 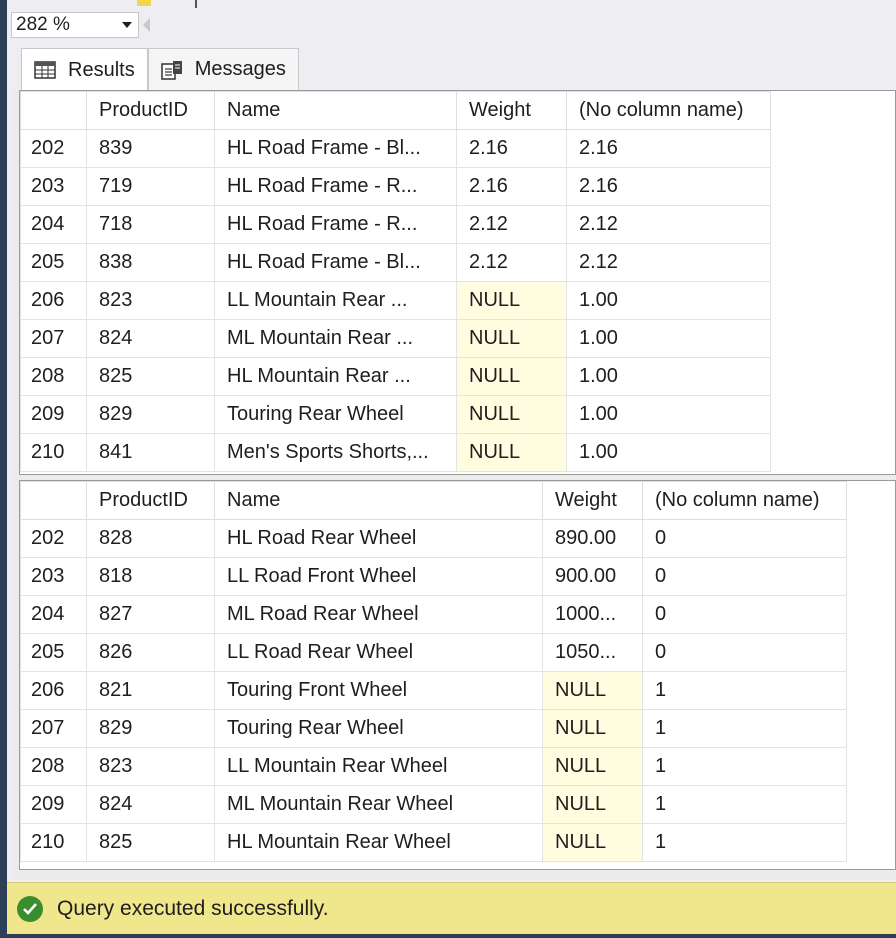 I want to click on table-row: 207 824 ML Mountain Rear ... NULL 1.00, so click(x=395, y=338).